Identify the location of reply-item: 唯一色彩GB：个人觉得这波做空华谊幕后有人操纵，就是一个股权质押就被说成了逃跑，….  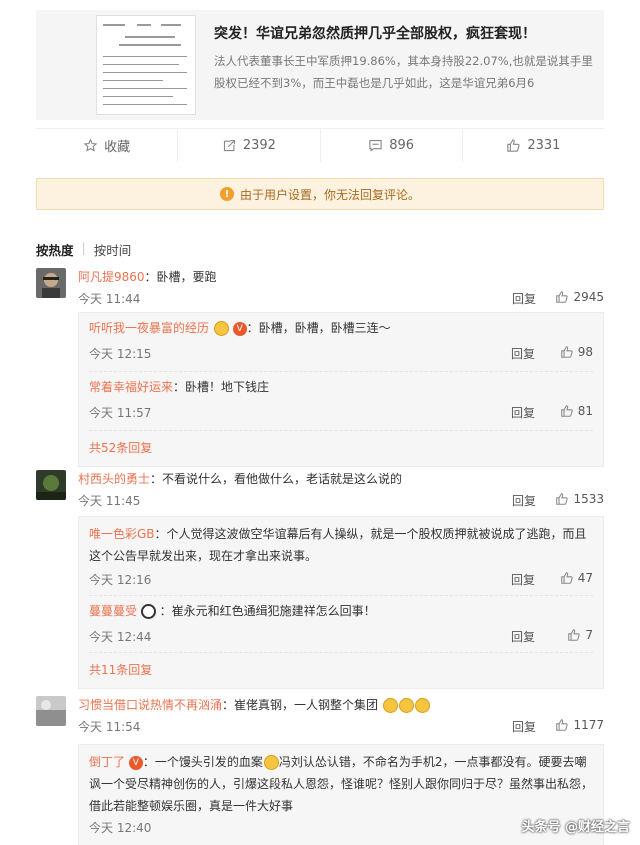
(341, 554).